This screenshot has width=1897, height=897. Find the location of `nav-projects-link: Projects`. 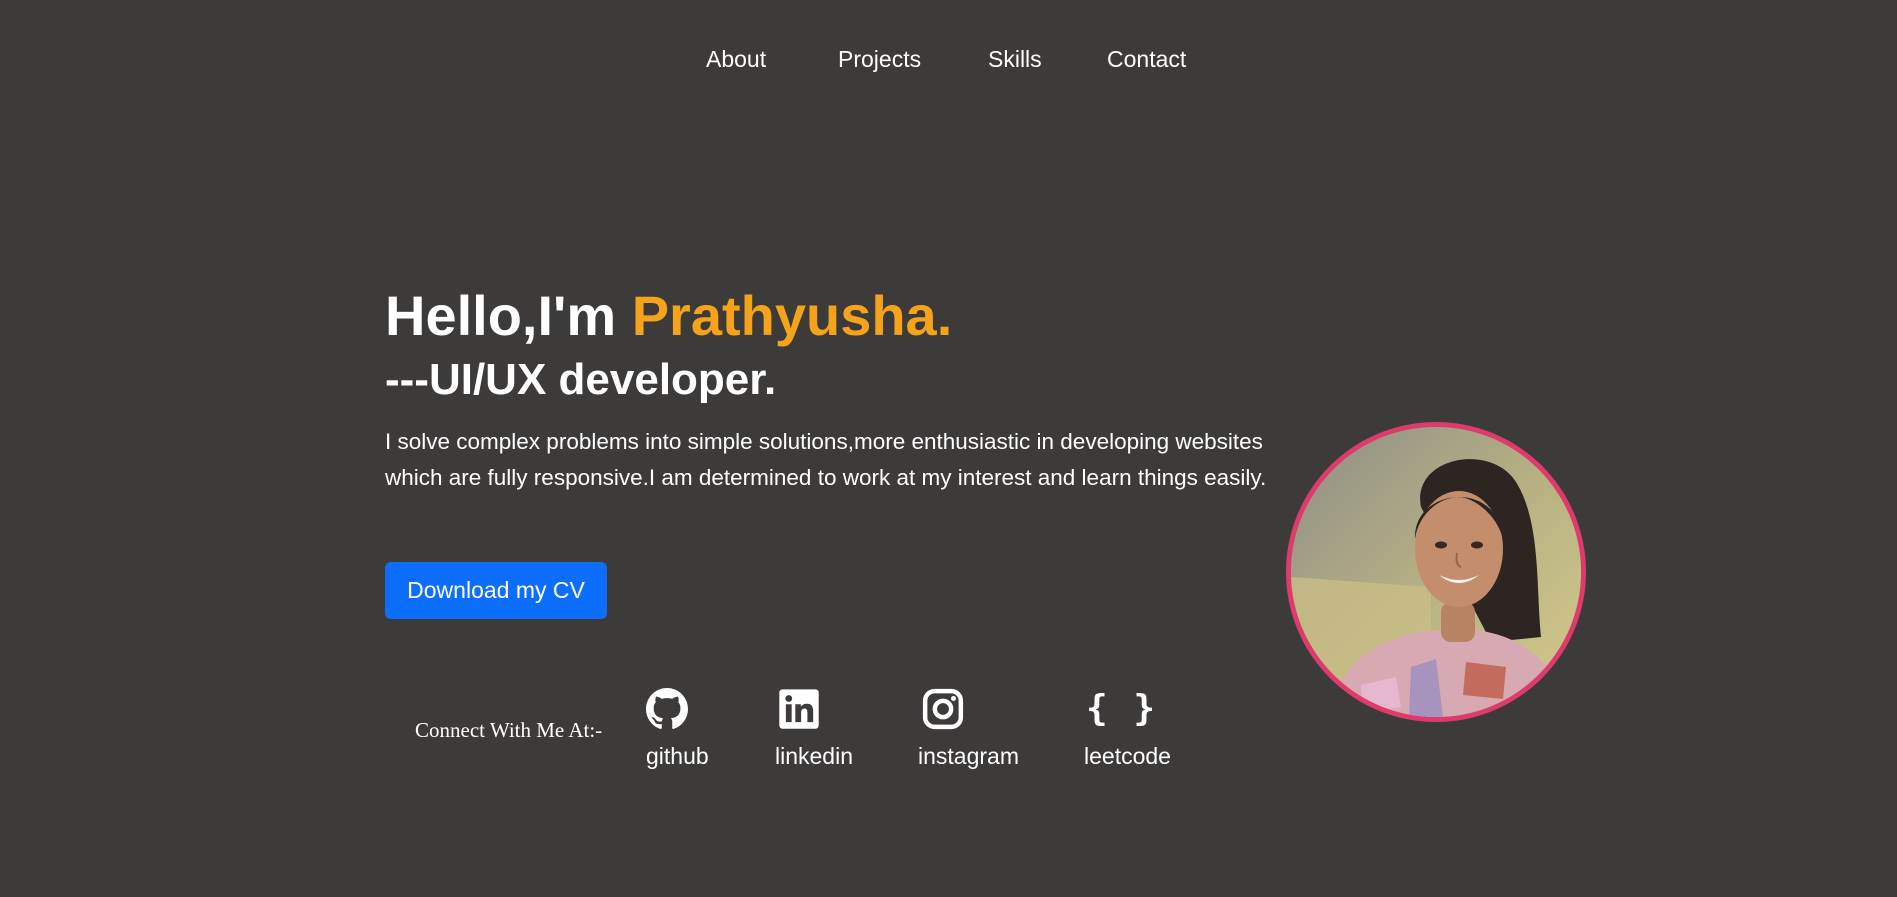

nav-projects-link: Projects is located at coordinates (879, 59).